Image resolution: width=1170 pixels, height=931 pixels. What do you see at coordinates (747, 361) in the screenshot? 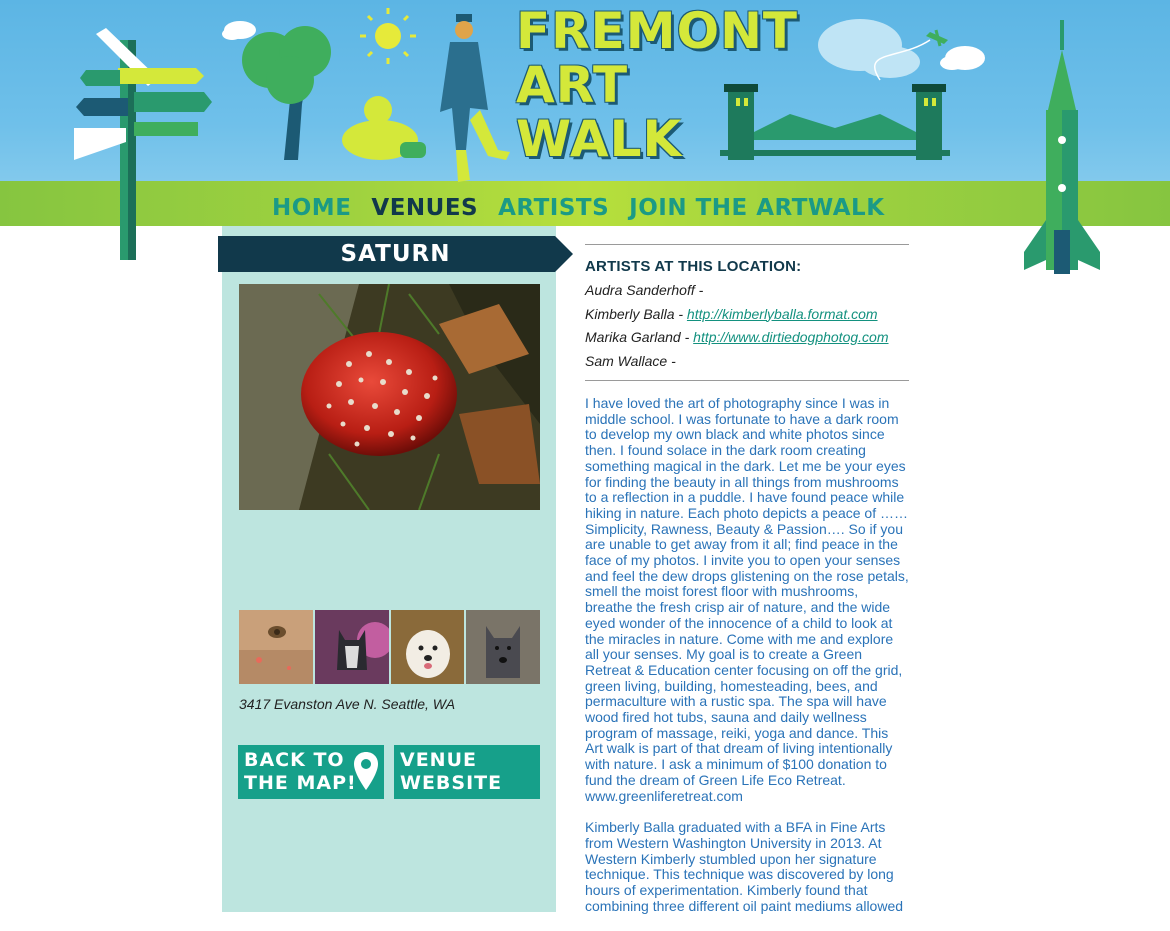
I see `artist-item: Sam Wallace -` at bounding box center [747, 361].